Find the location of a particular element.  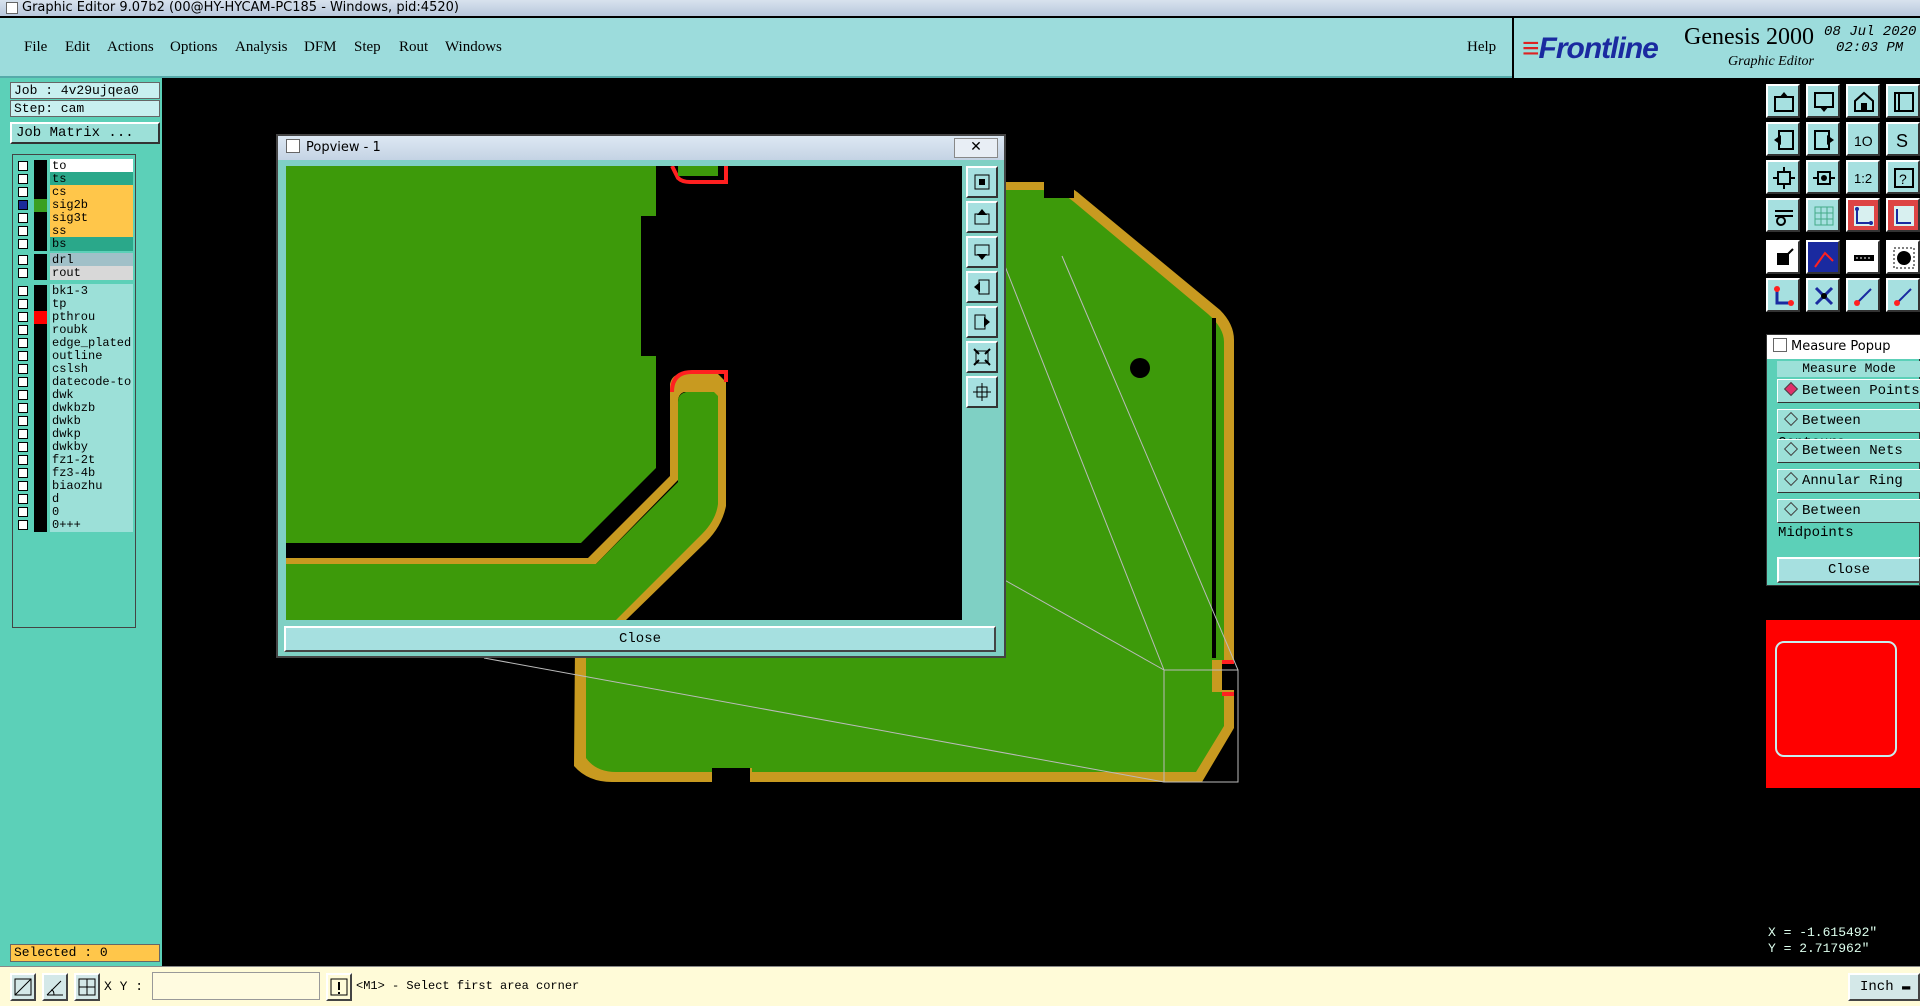

layer-name: bk1-3 is located at coordinates (91, 291).